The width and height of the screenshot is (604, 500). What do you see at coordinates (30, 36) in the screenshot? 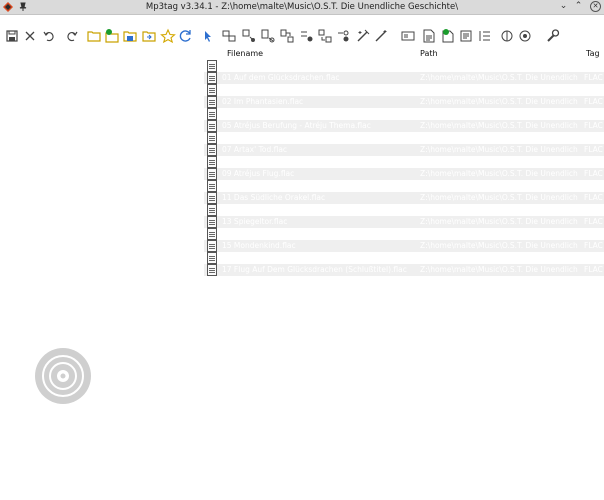
I see `remove-icon` at bounding box center [30, 36].